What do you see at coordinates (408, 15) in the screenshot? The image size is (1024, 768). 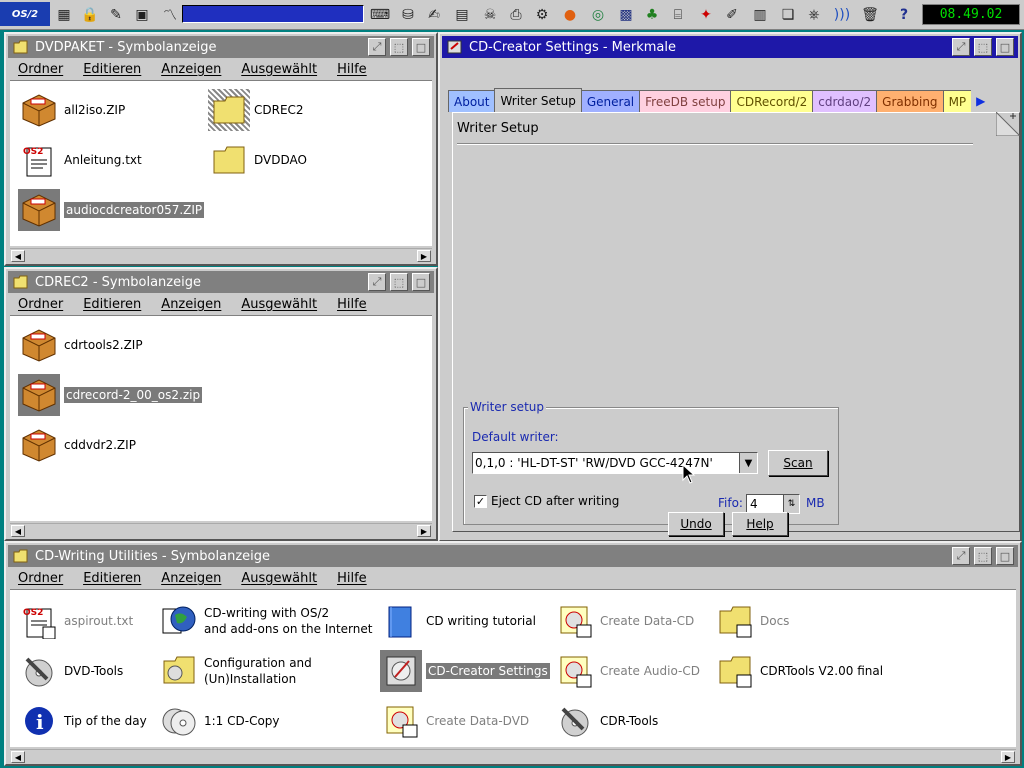 I see `drive-icon: ⛁` at bounding box center [408, 15].